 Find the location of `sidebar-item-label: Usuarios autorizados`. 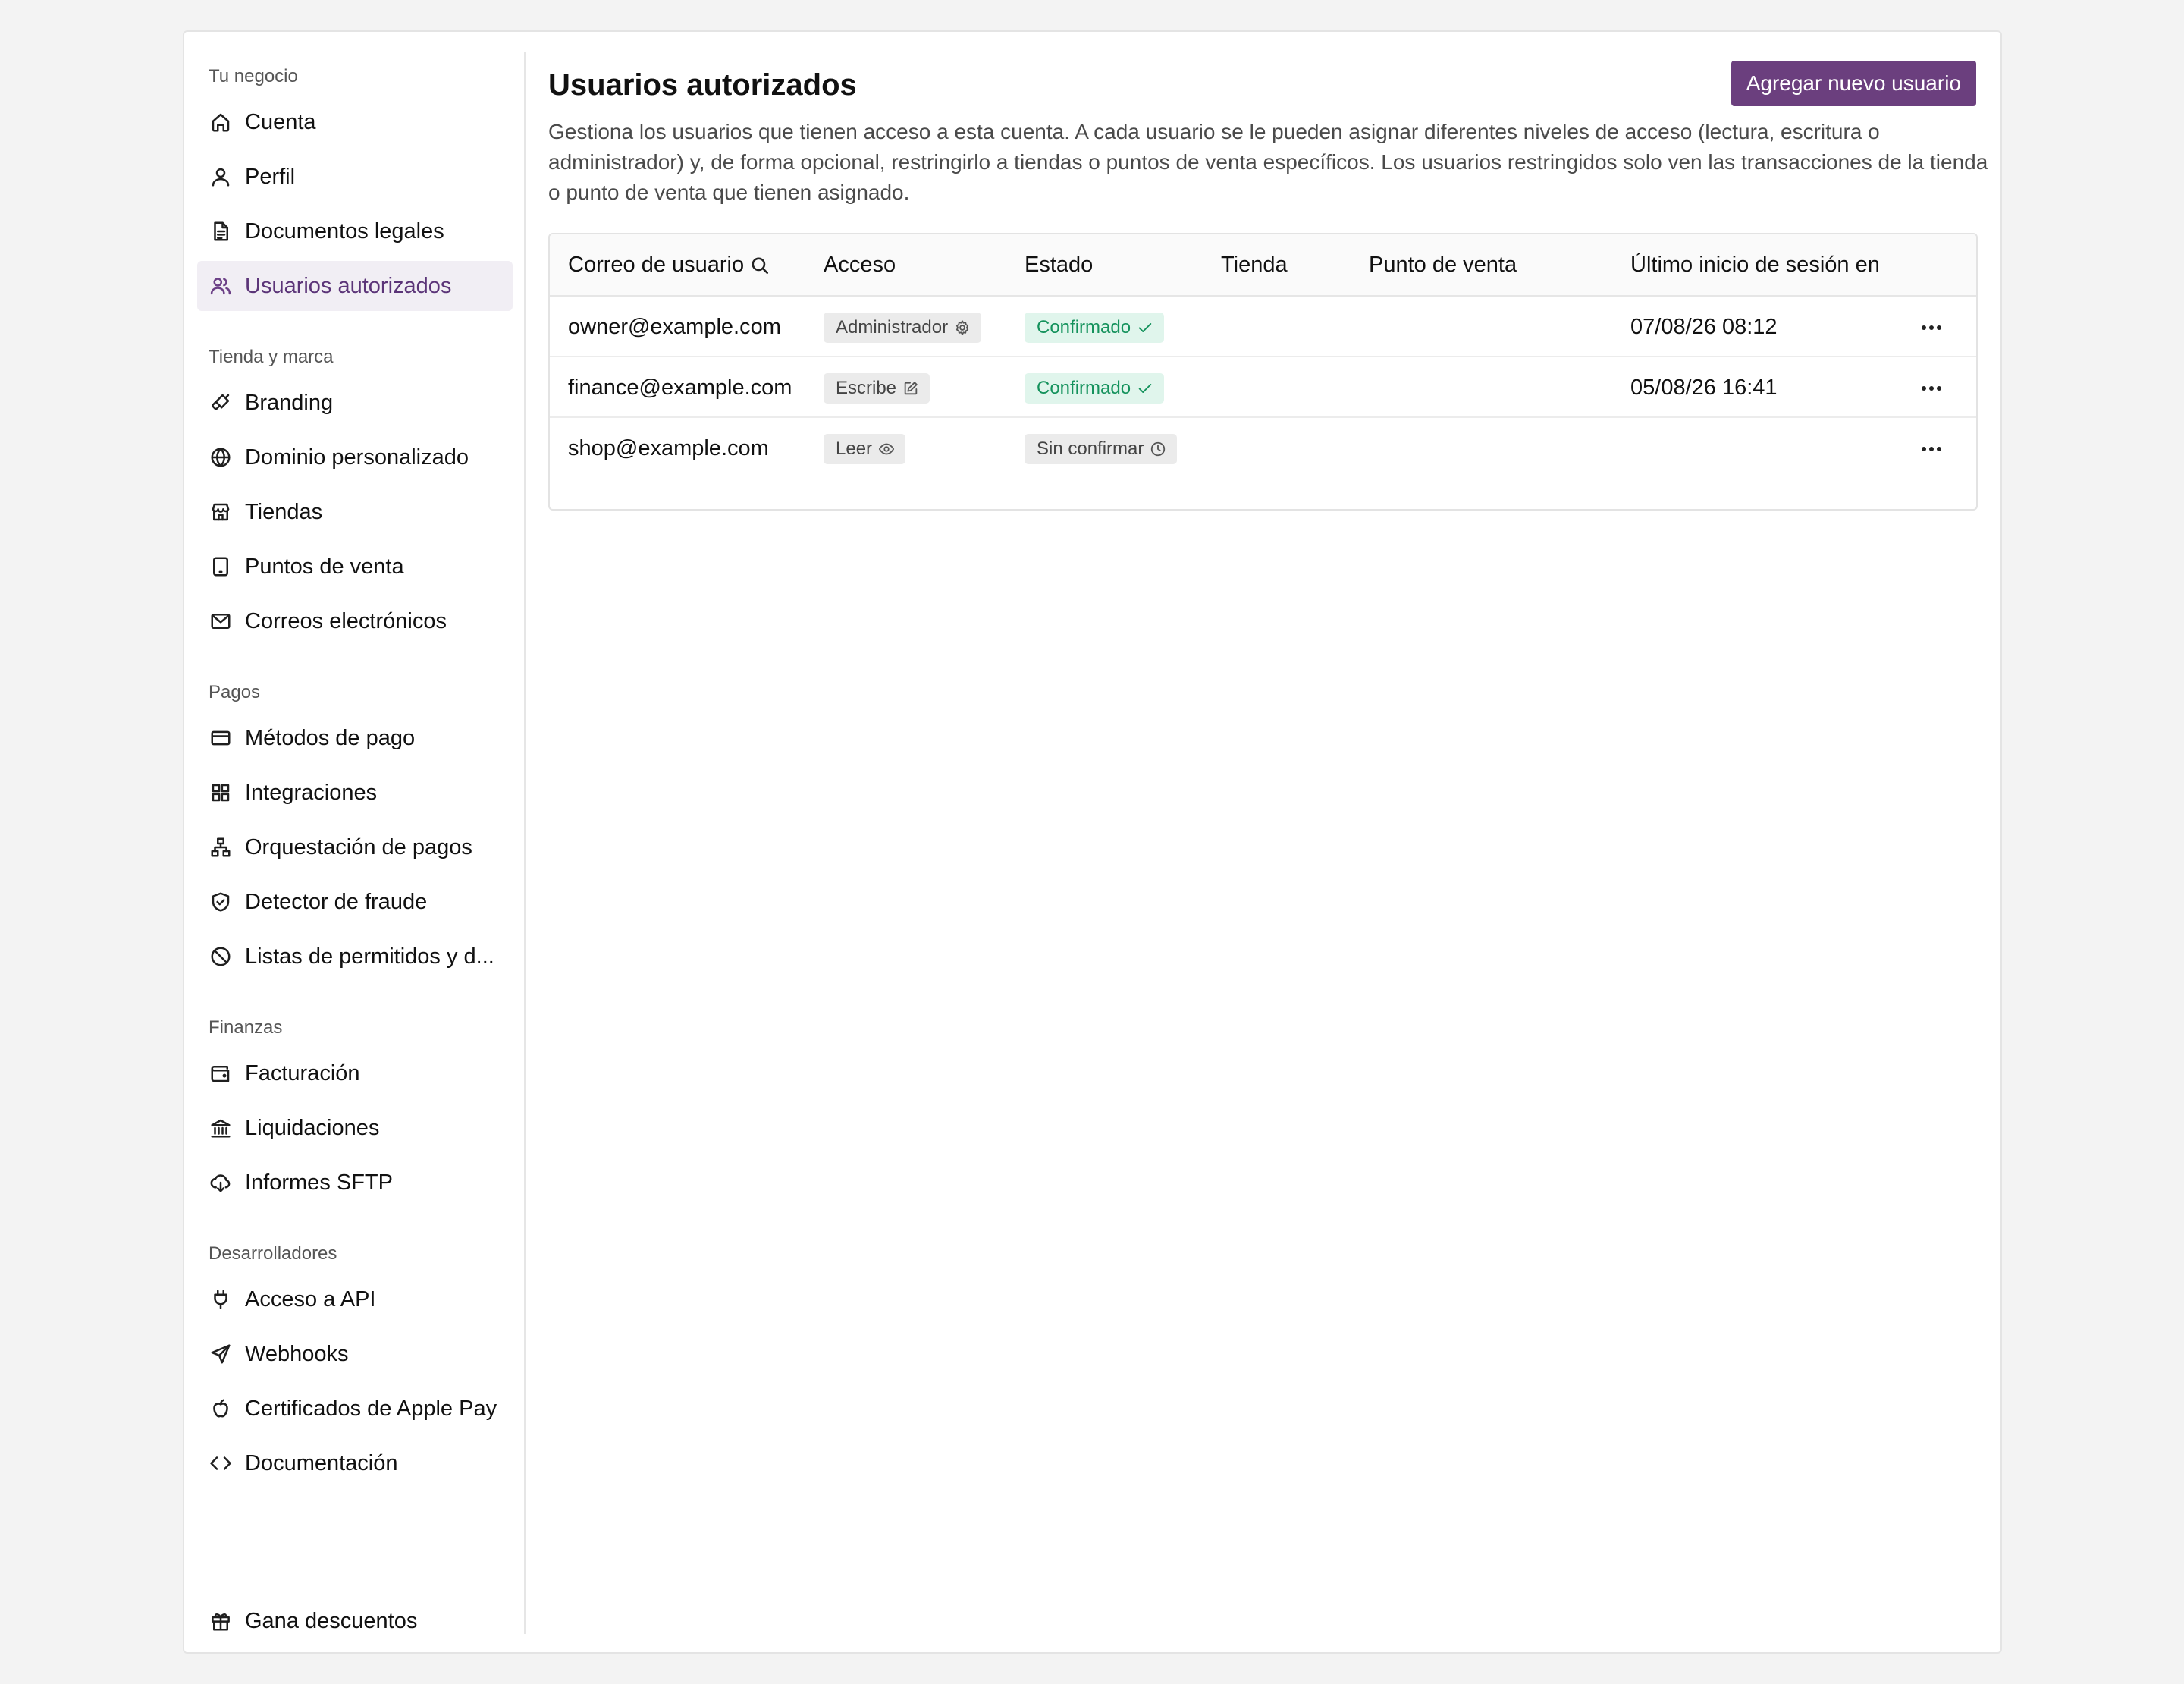

sidebar-item-label: Usuarios autorizados is located at coordinates (348, 285).